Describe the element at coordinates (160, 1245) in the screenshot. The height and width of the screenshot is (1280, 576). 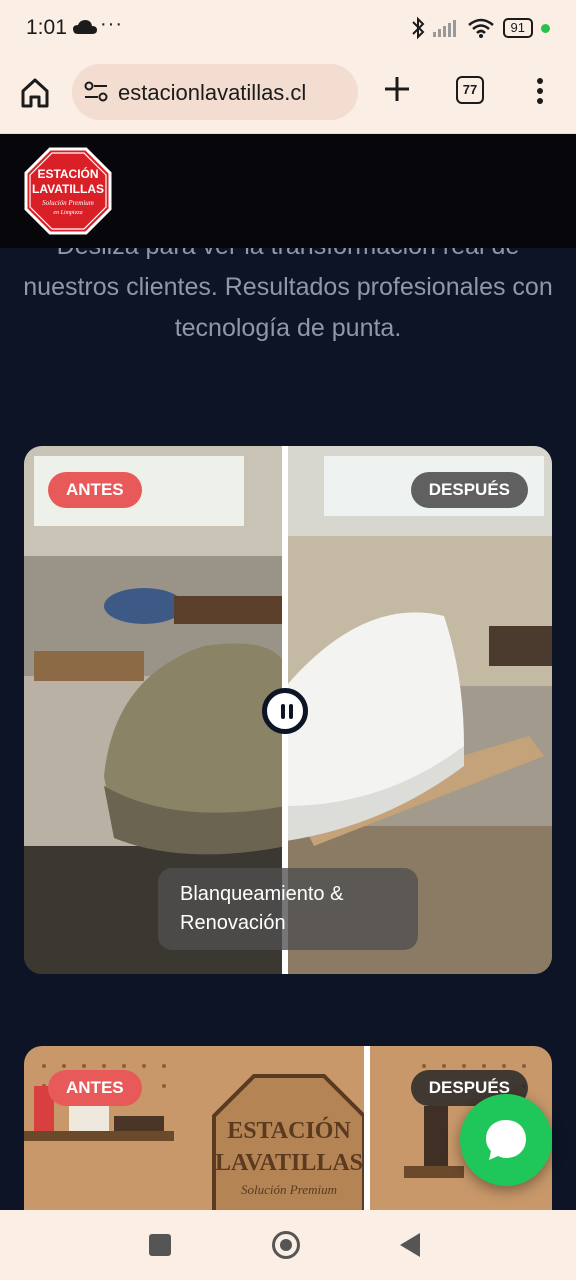
I see `recent-apps-icon` at that location.